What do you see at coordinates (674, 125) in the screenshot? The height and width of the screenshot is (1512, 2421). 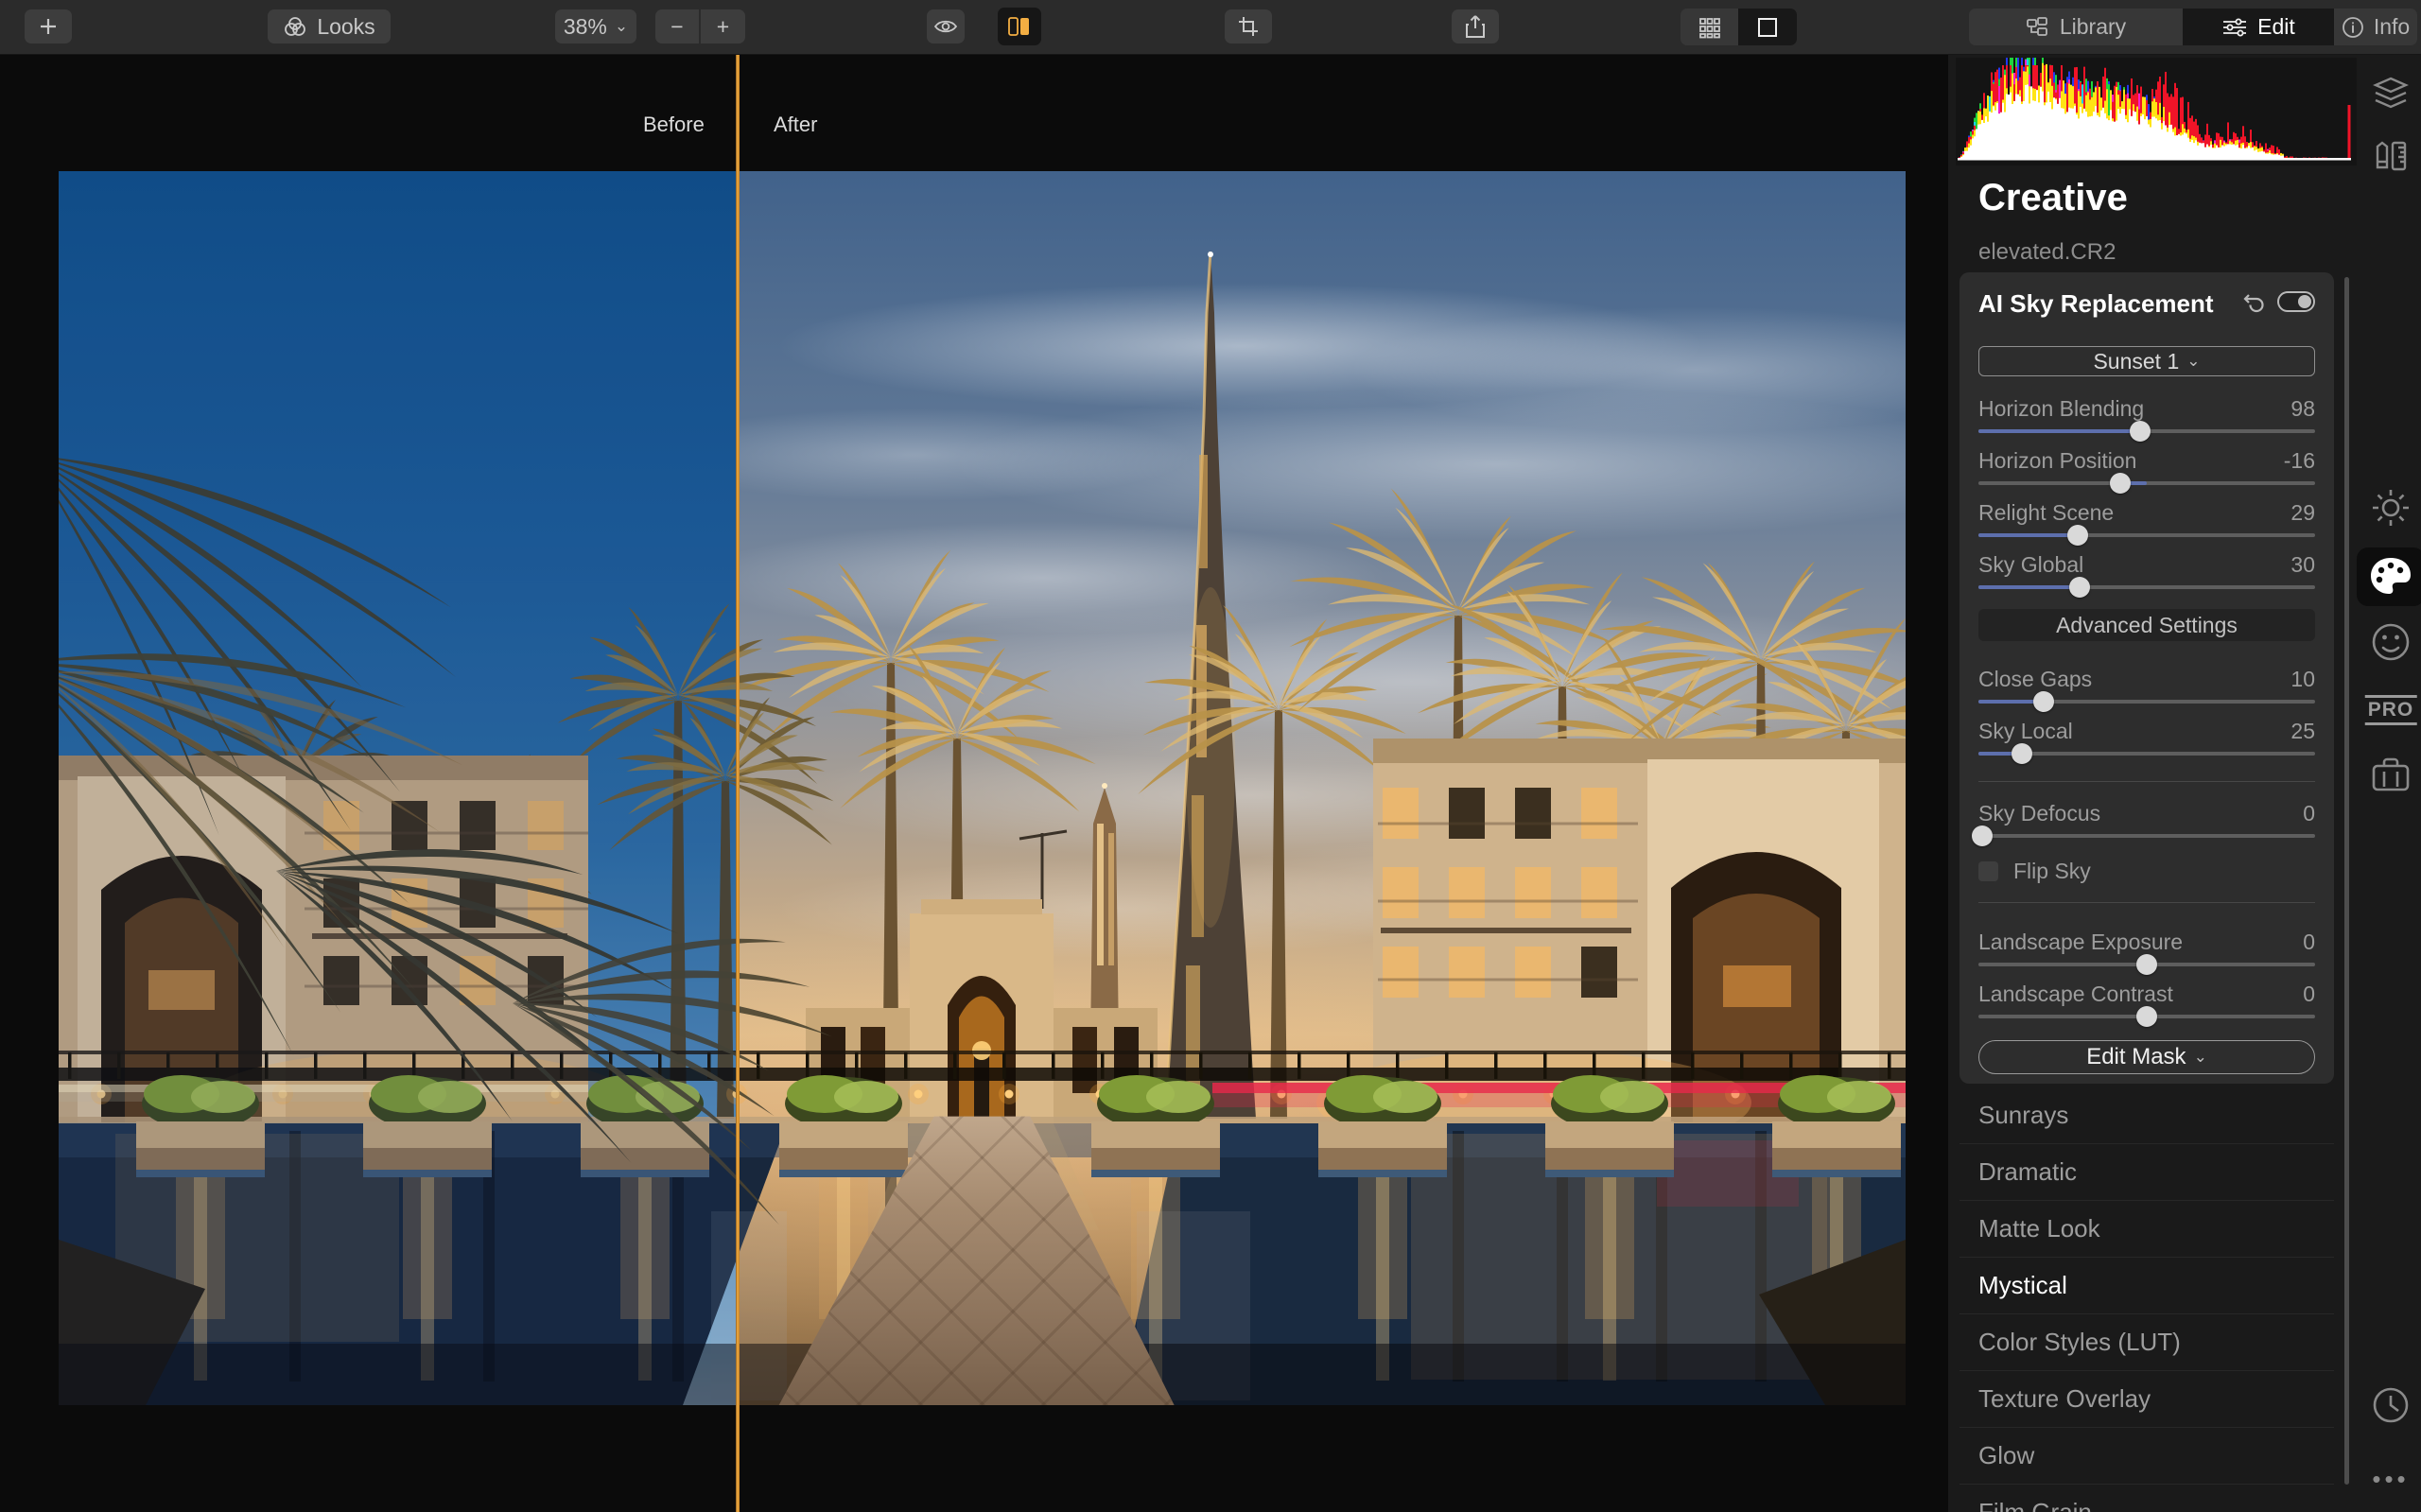 I see `before-label: Before` at bounding box center [674, 125].